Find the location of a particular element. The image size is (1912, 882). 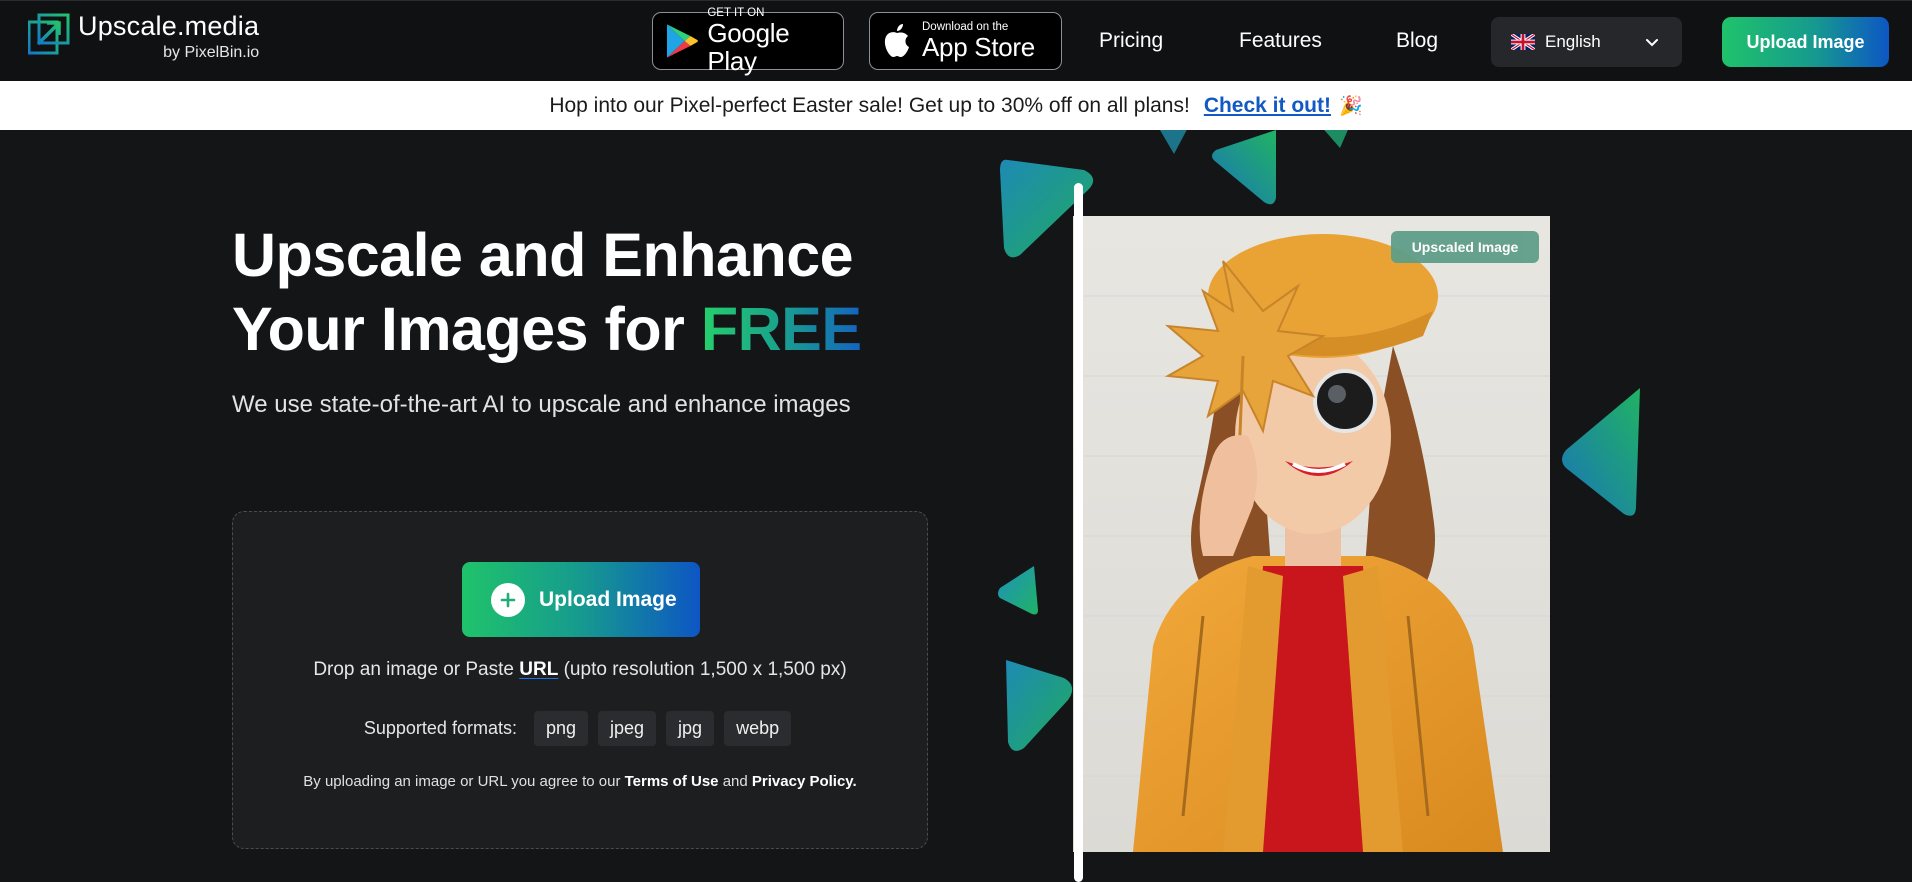

paste-url-link: URL is located at coordinates (538, 669).